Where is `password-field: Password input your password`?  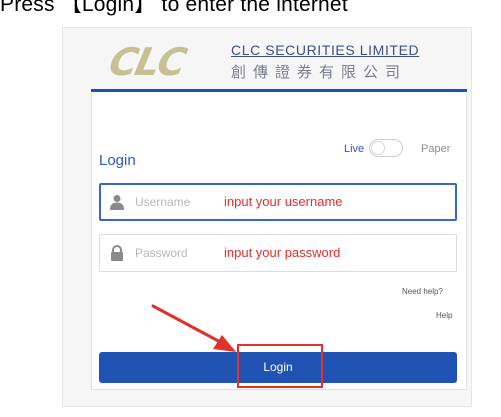 password-field: Password input your password is located at coordinates (278, 253).